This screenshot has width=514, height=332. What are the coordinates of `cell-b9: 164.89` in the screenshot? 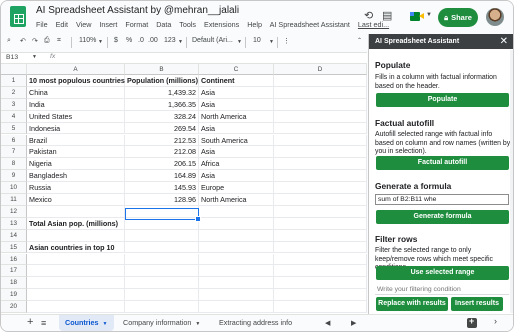 It's located at (162, 176).